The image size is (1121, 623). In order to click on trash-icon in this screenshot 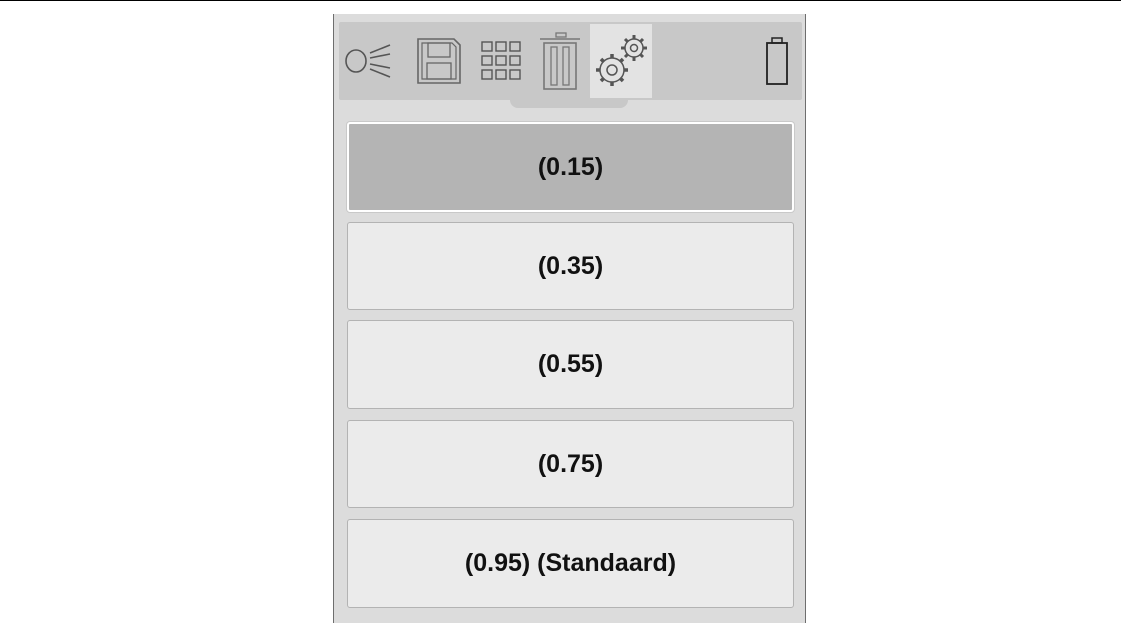, I will do `click(560, 61)`.